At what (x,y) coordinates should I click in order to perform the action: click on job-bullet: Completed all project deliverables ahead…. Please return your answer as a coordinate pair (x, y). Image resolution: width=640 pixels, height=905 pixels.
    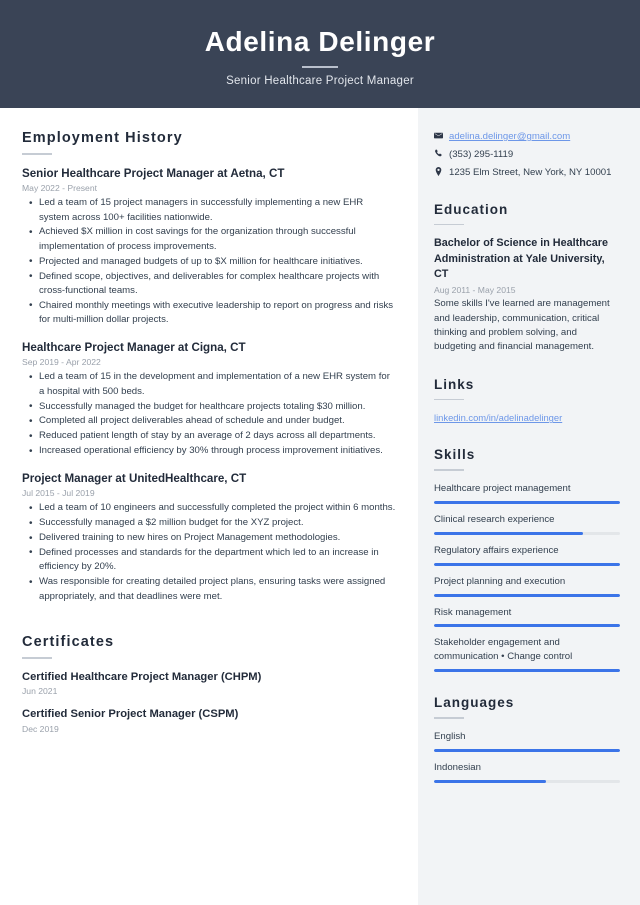
    Looking at the image, I should click on (209, 421).